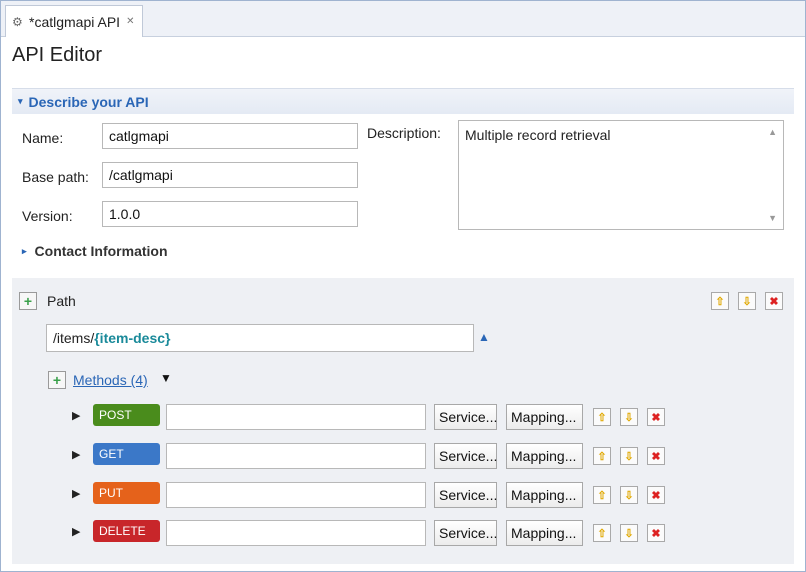  Describe the element at coordinates (130, 21) in the screenshot. I see `close-icon: ✕` at that location.